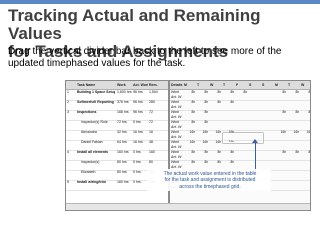 This screenshot has width=320, height=240. Describe the element at coordinates (152, 102) in the screenshot. I see `task-remaining: 280` at that location.